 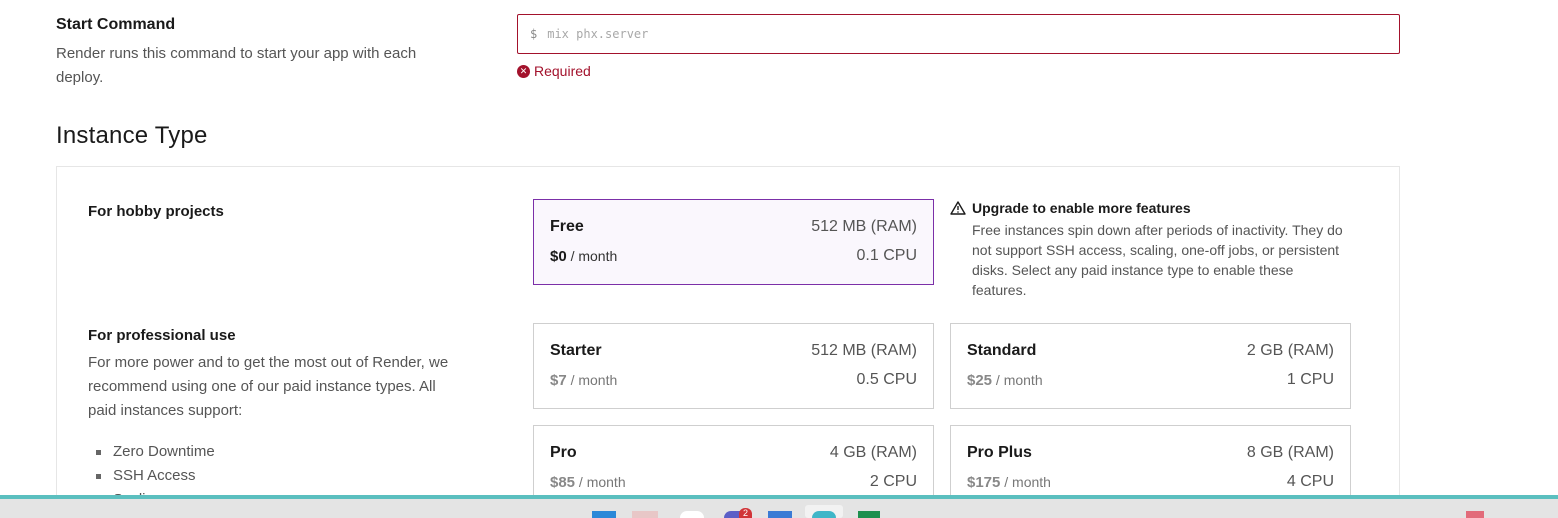 What do you see at coordinates (562, 71) in the screenshot?
I see `error-message: Required` at bounding box center [562, 71].